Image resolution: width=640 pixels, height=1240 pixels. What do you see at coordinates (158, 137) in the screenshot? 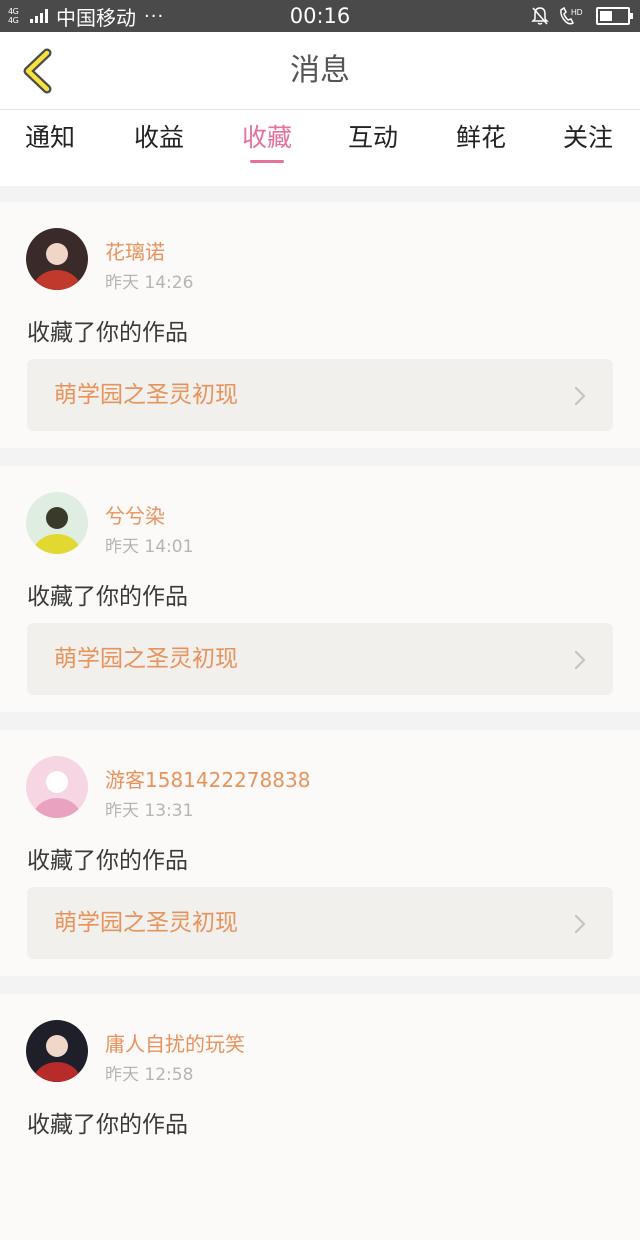
I see `tab-label: 收益` at bounding box center [158, 137].